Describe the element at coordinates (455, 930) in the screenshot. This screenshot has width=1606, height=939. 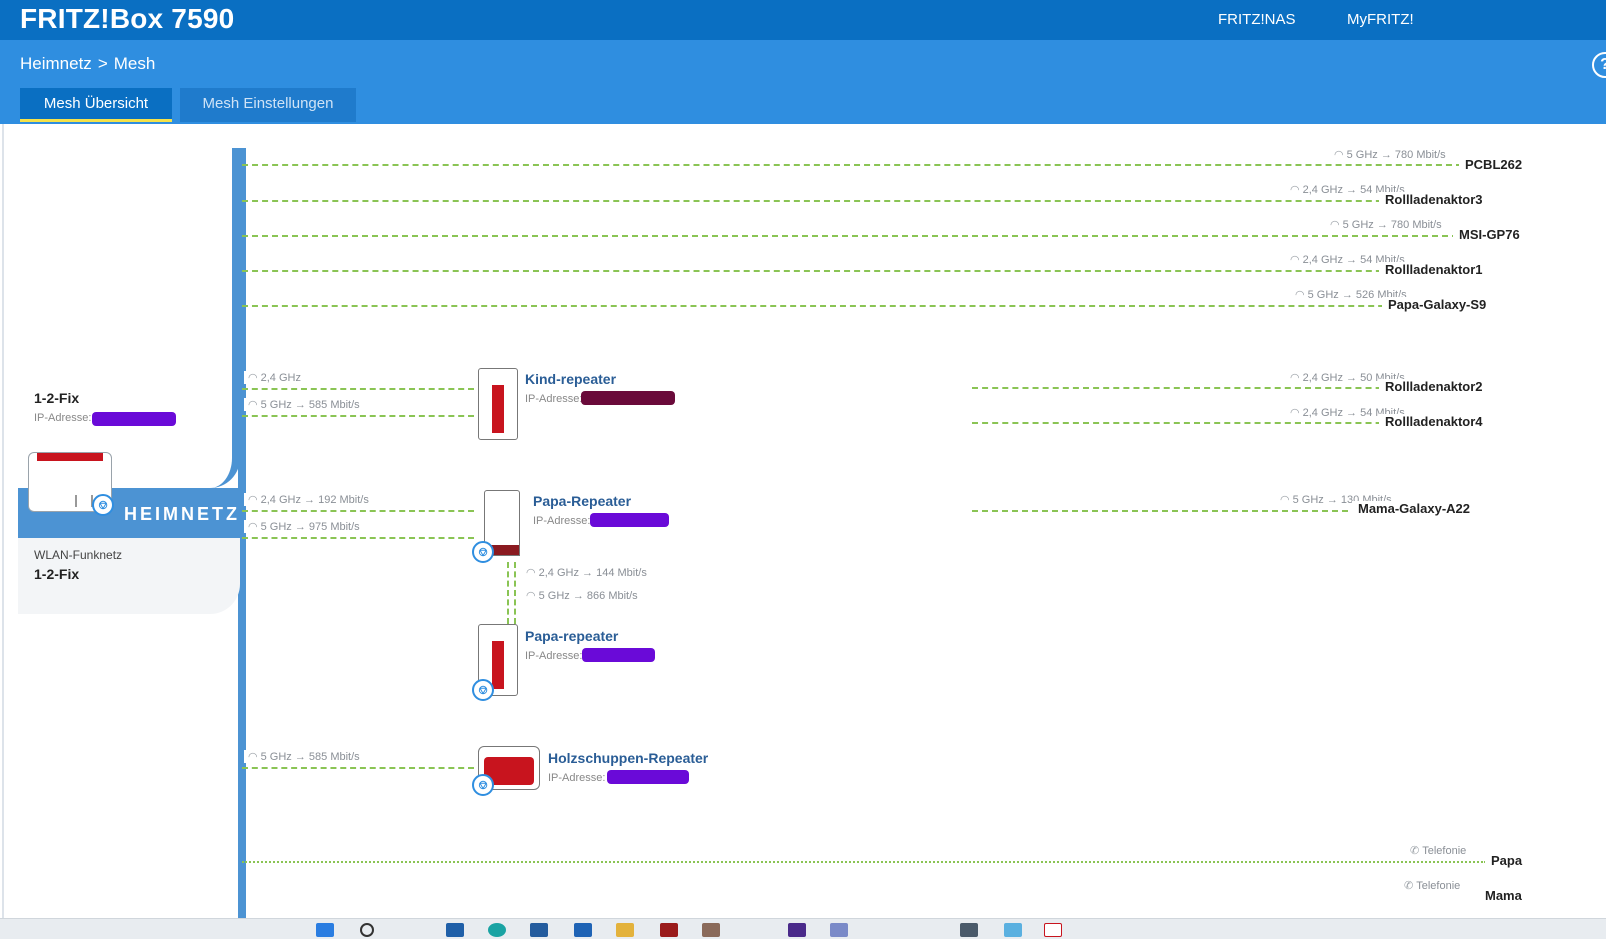
I see `taskview-icon` at that location.